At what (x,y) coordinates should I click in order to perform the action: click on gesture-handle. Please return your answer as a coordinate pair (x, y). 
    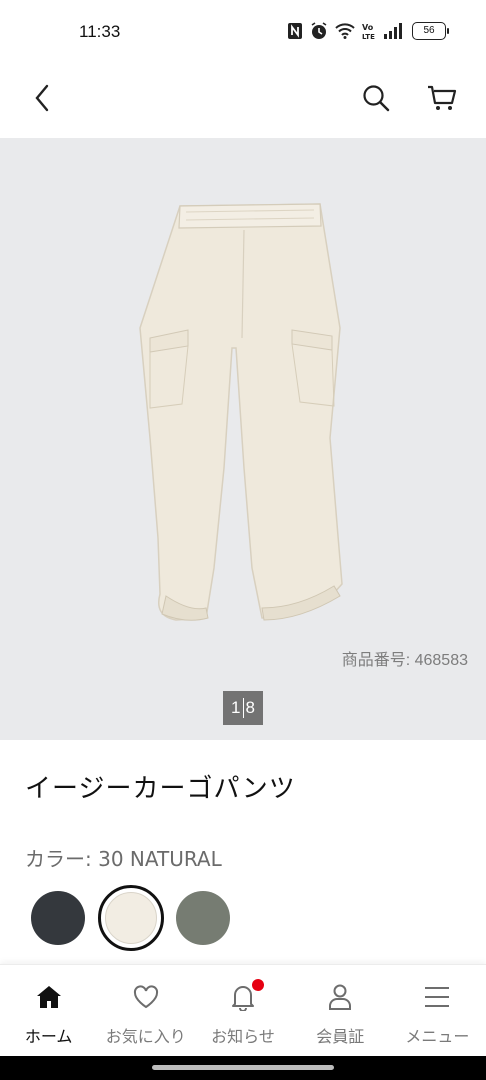
    Looking at the image, I should click on (243, 1067).